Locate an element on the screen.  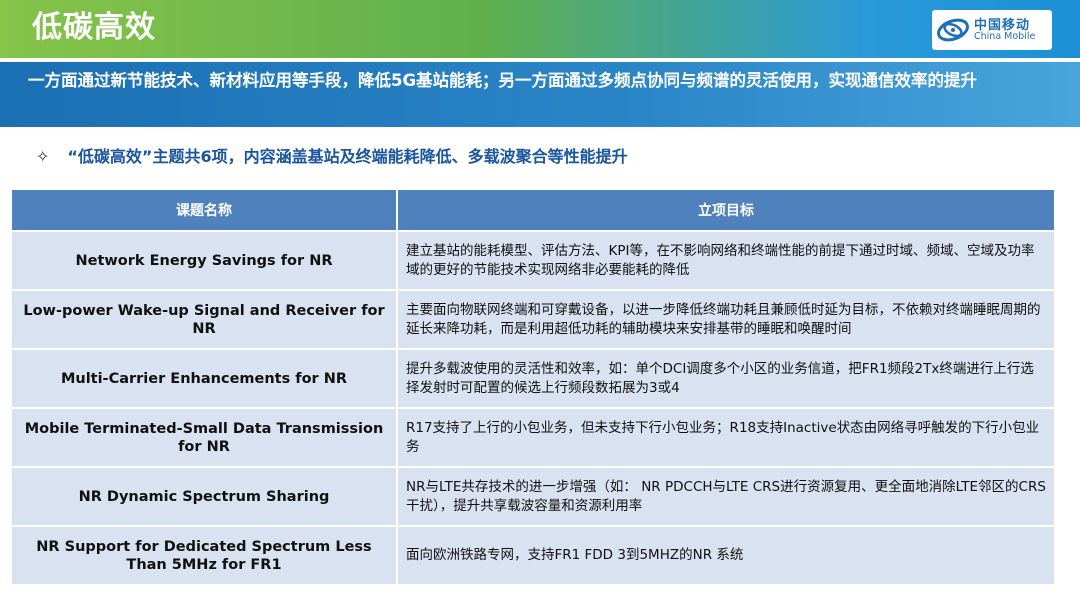
topic-name-cell: Multi-Carrier Enhancements for NR is located at coordinates (204, 378).